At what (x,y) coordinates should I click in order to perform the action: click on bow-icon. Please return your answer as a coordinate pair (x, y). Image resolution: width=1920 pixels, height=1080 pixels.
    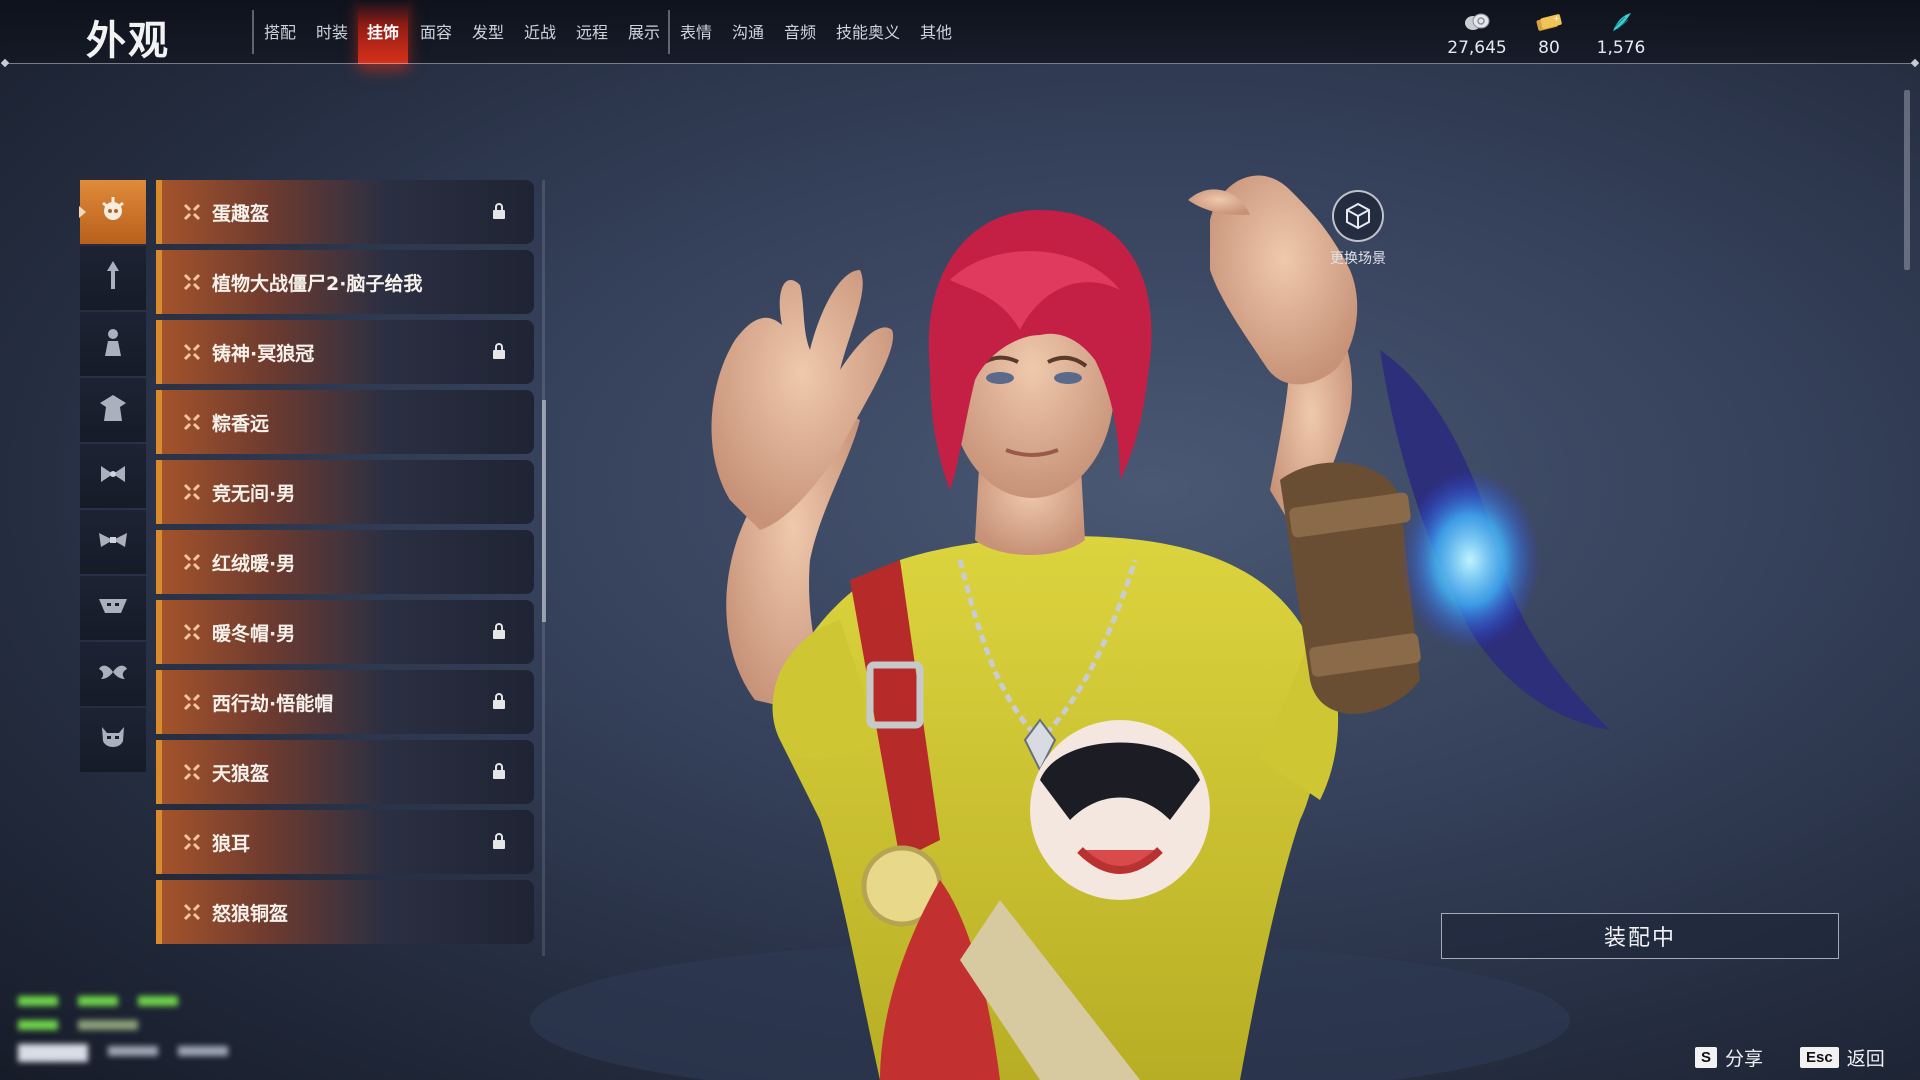
    Looking at the image, I should click on (113, 476).